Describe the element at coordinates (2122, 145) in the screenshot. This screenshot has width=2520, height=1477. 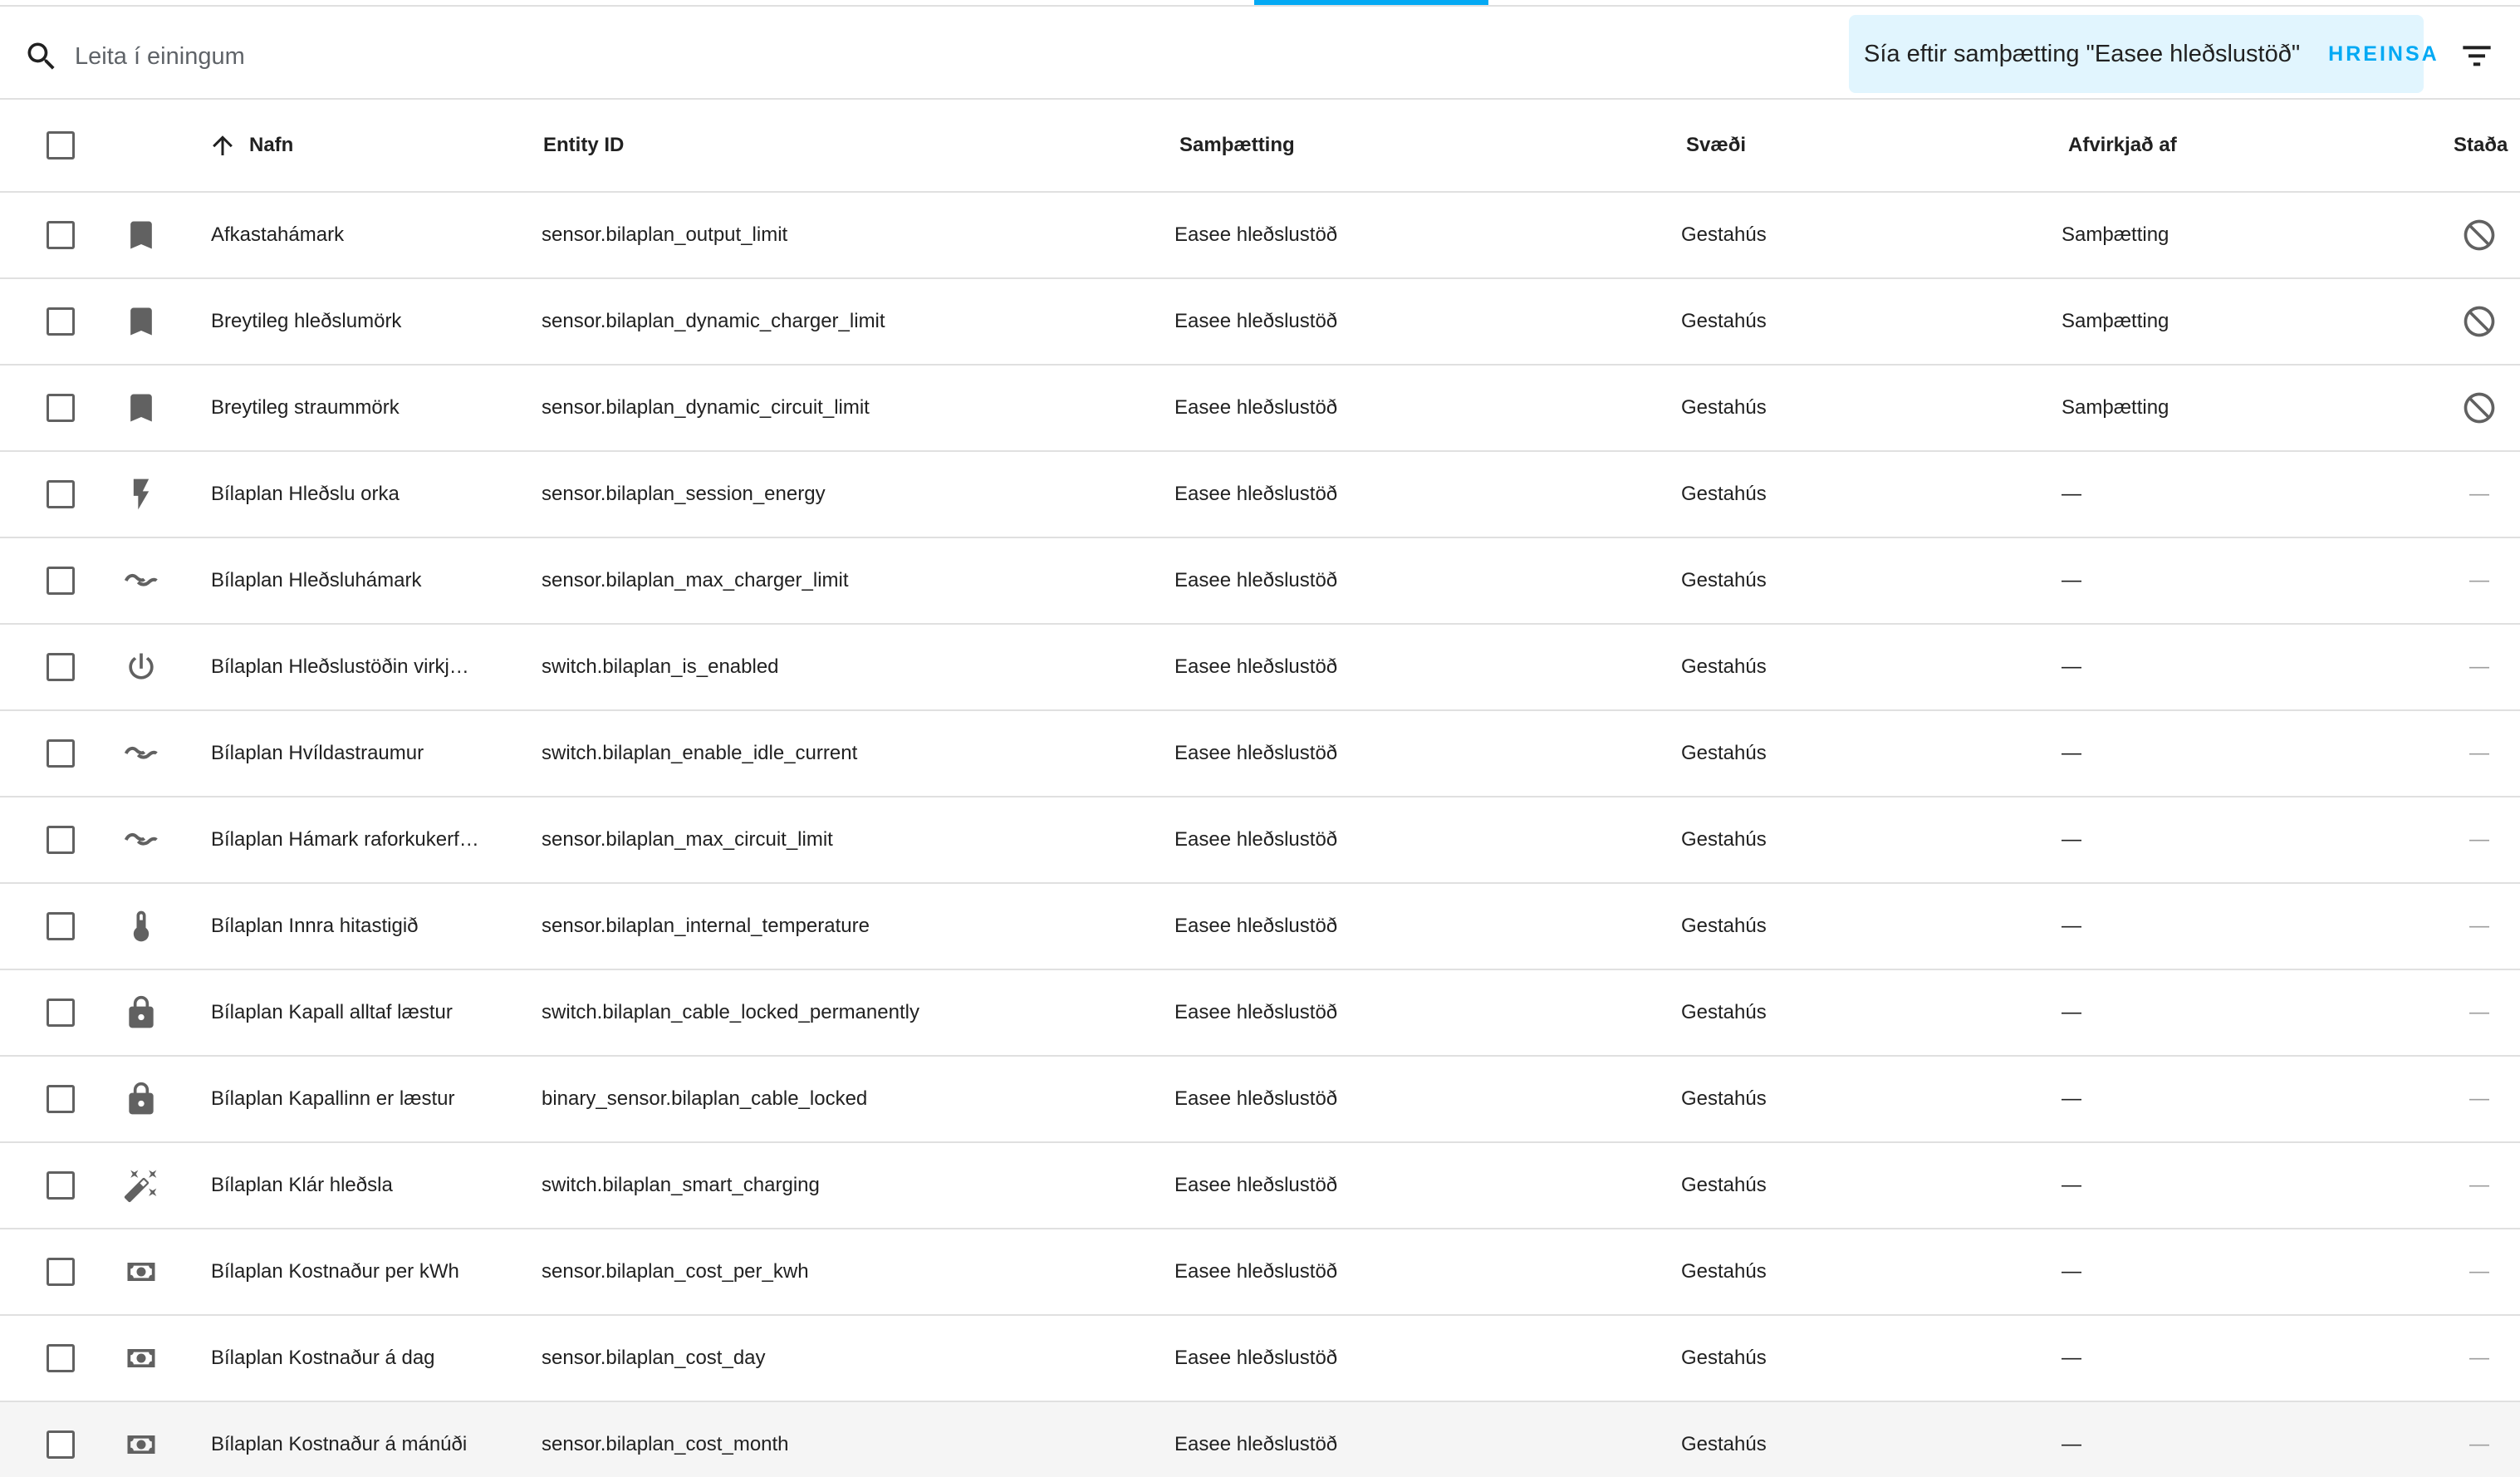
I see `column-header-disabled-by: Afvirkjað af` at that location.